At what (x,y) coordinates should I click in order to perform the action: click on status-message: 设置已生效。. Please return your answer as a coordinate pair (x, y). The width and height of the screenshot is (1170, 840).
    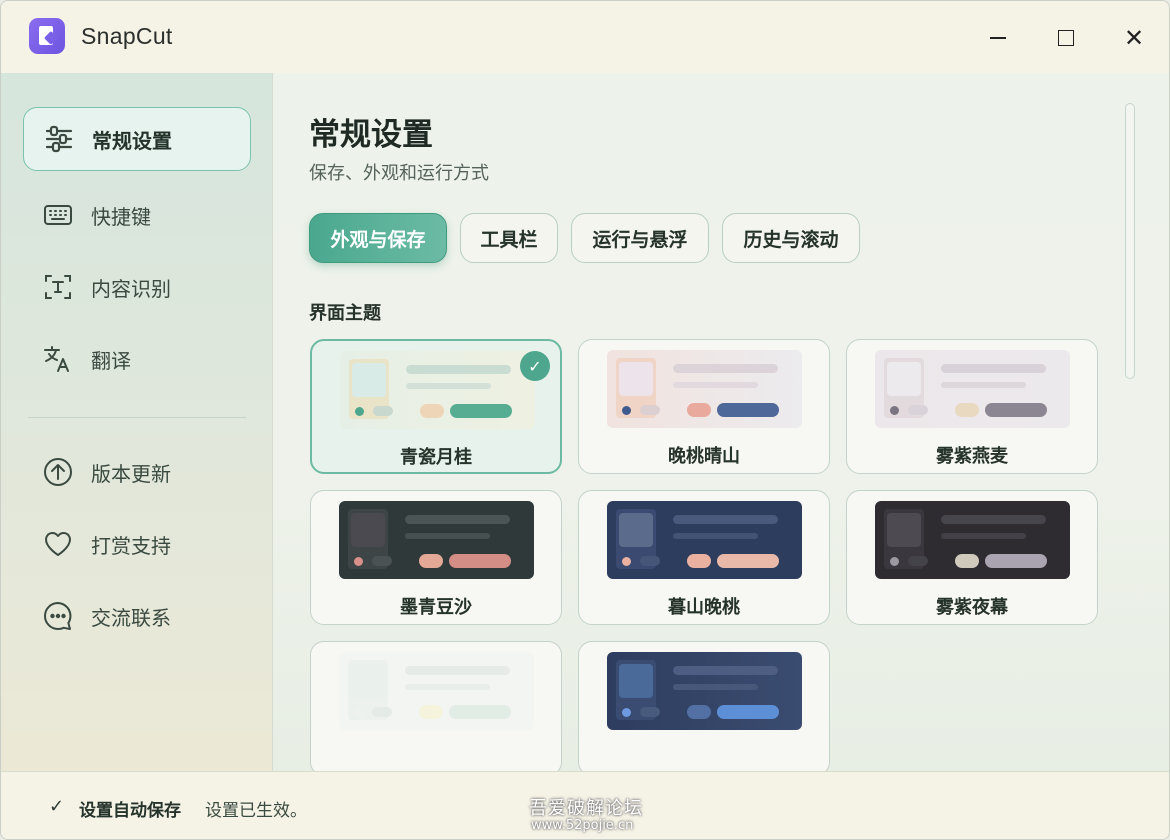
    Looking at the image, I should click on (256, 811).